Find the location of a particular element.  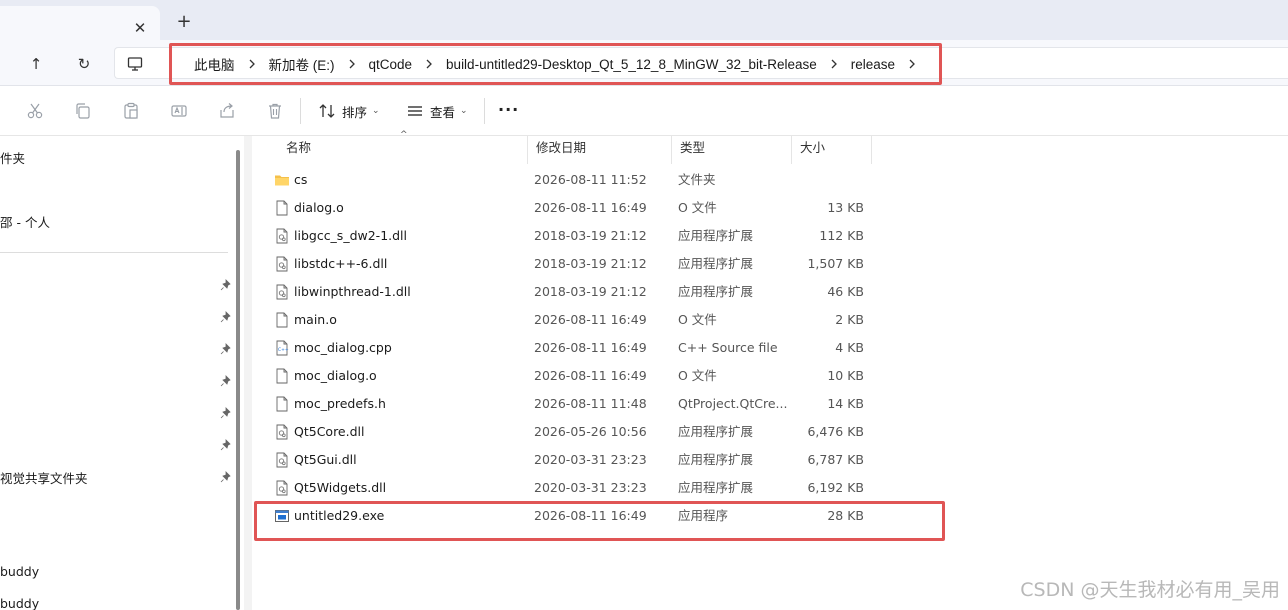

file-size: 10 KB is located at coordinates (845, 375).